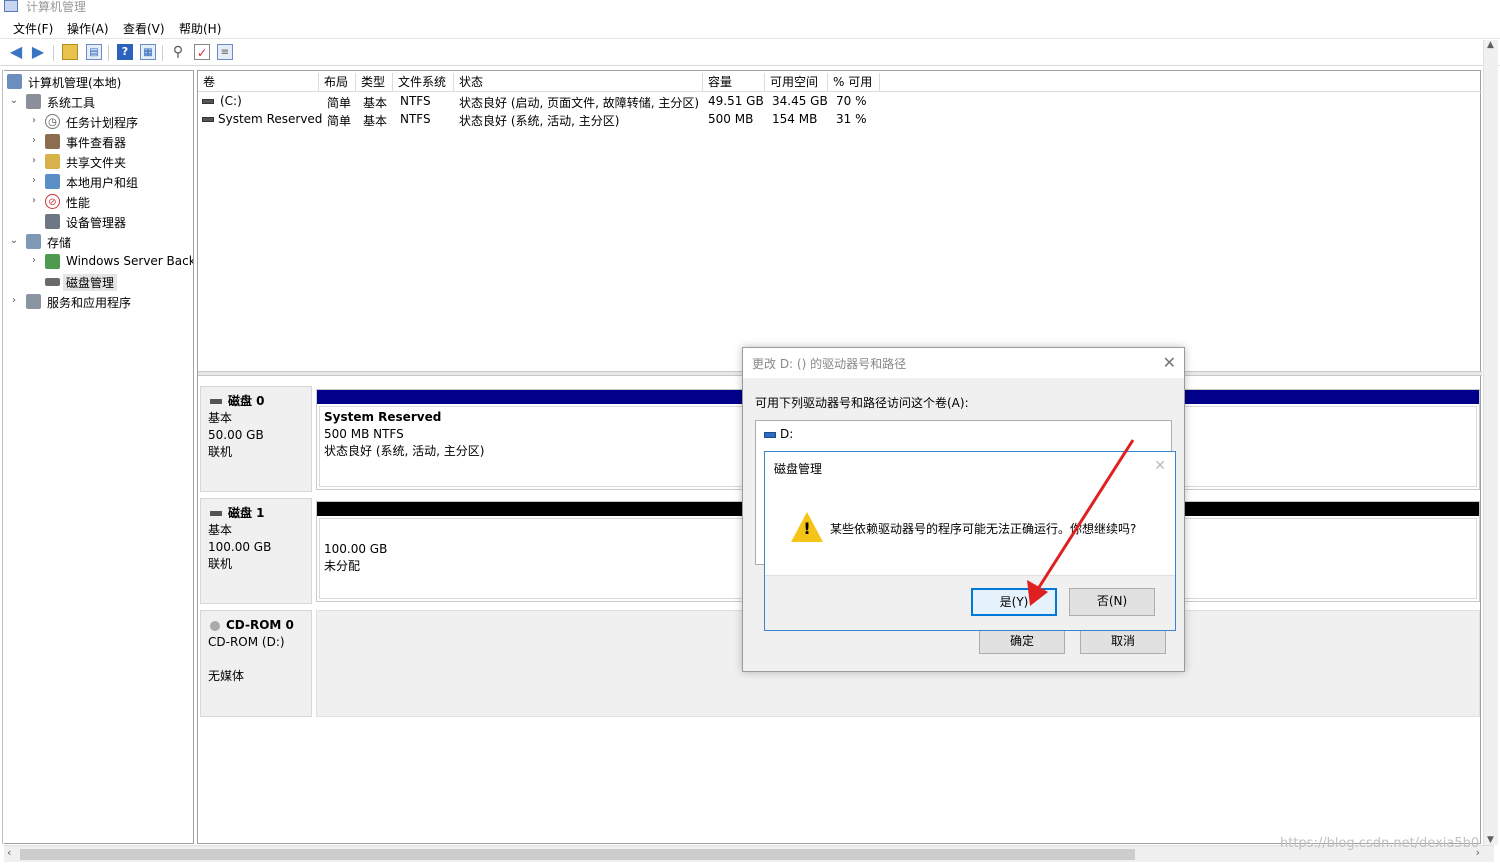 This screenshot has width=1500, height=864. What do you see at coordinates (98, 282) in the screenshot?
I see `tree-item-disk-management: 磁盘管理` at bounding box center [98, 282].